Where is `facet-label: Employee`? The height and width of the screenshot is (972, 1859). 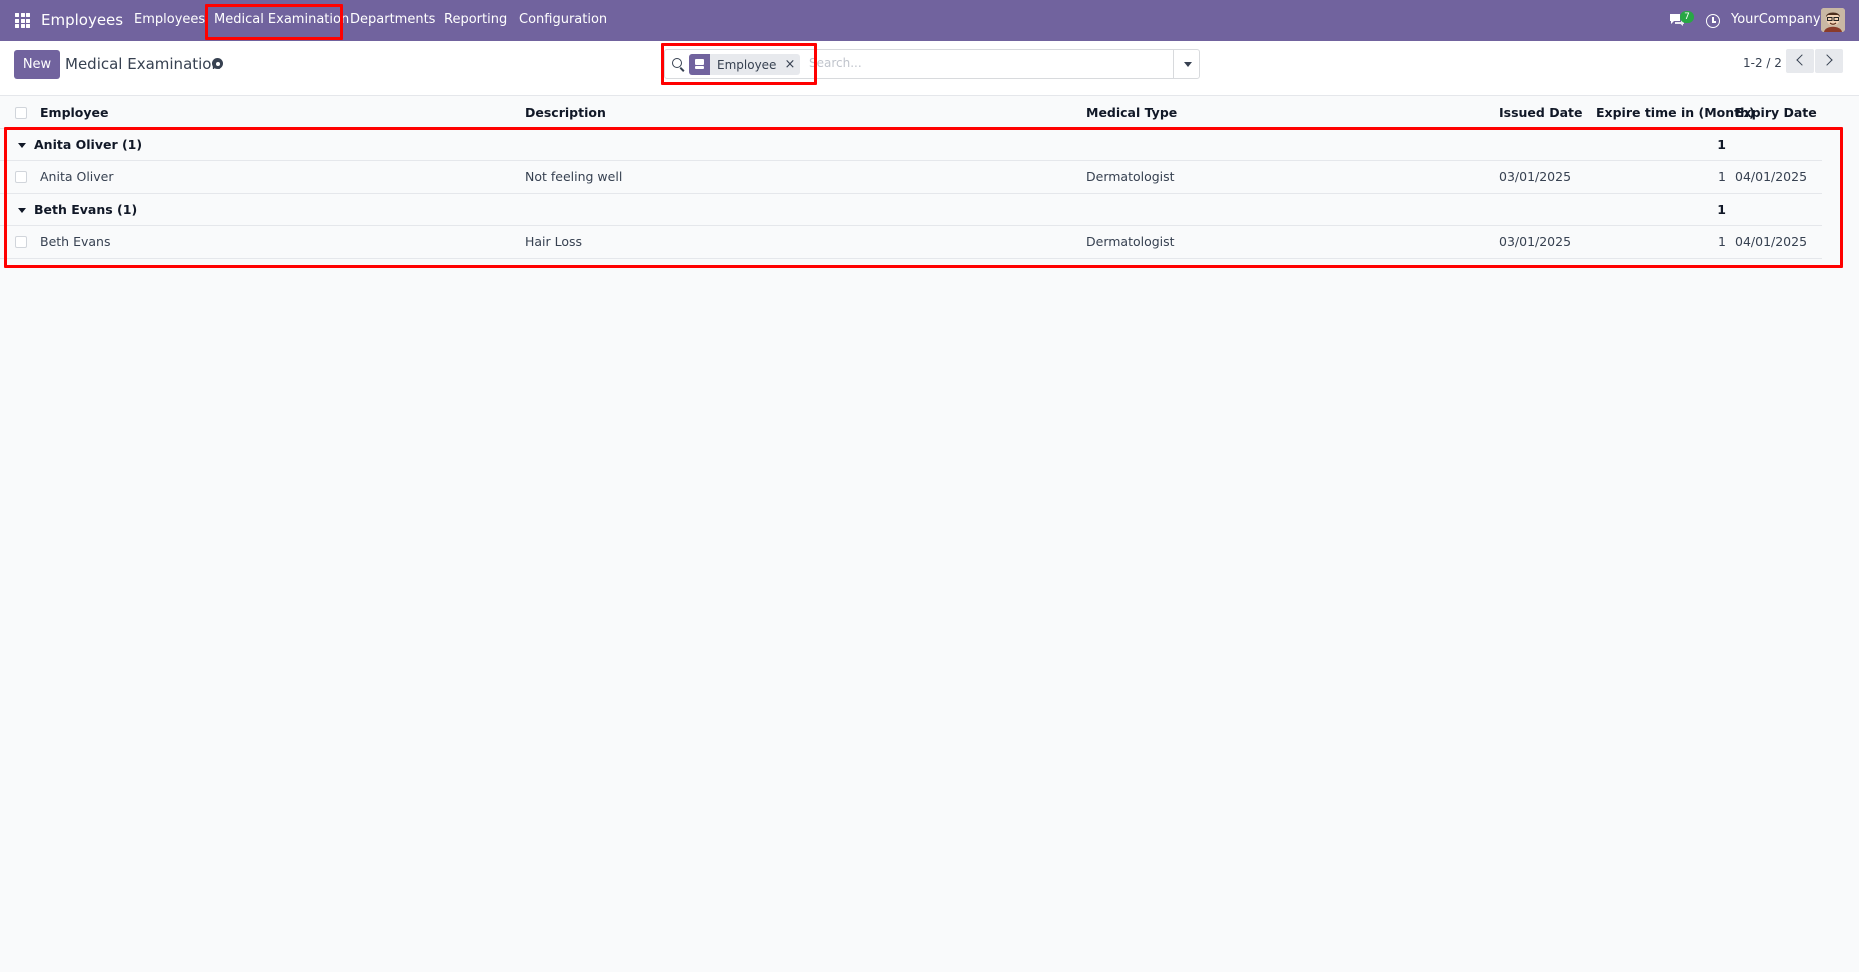
facet-label: Employee is located at coordinates (747, 64).